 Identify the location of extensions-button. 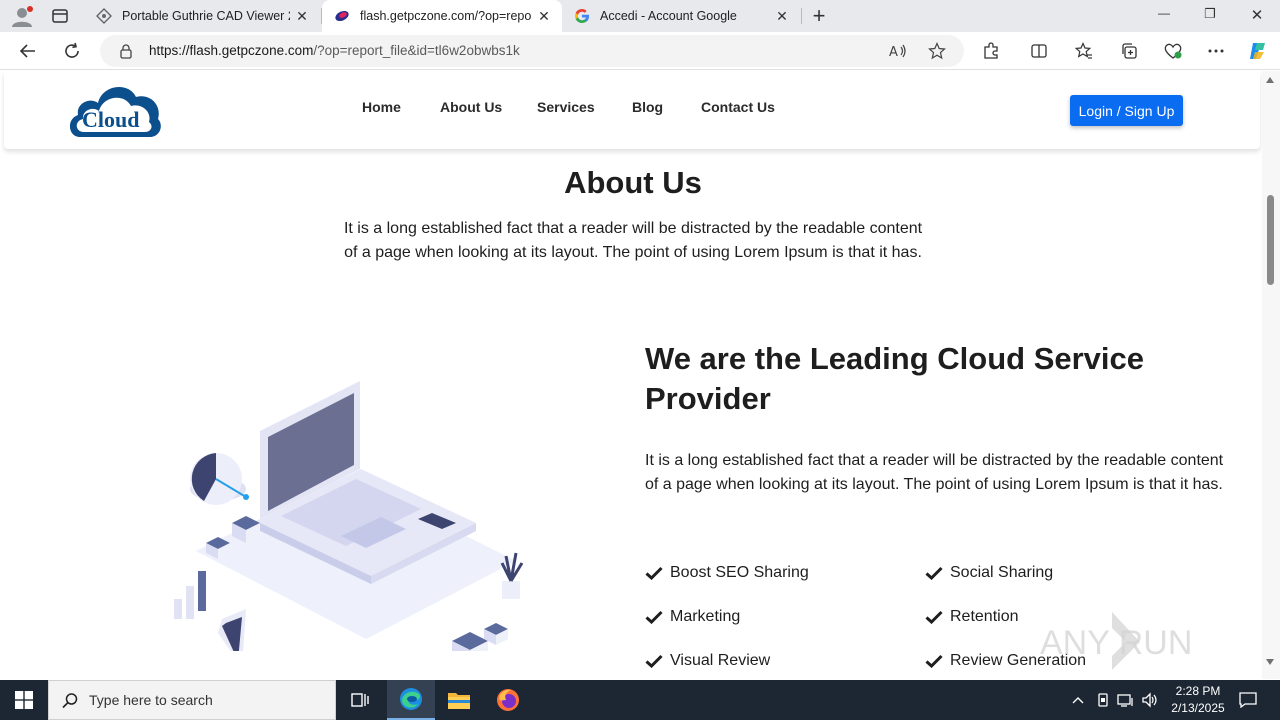
(991, 51).